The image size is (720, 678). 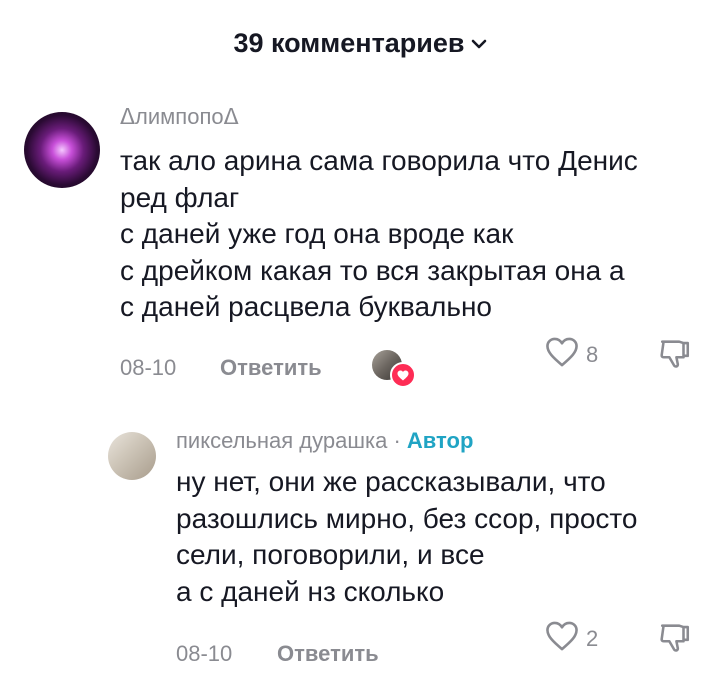 What do you see at coordinates (330, 554) in the screenshot?
I see `comment-line: сели, поговорили, и все` at bounding box center [330, 554].